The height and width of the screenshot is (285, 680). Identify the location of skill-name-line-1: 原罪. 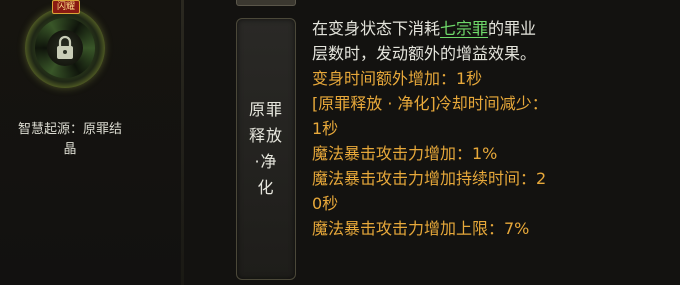
(265, 109).